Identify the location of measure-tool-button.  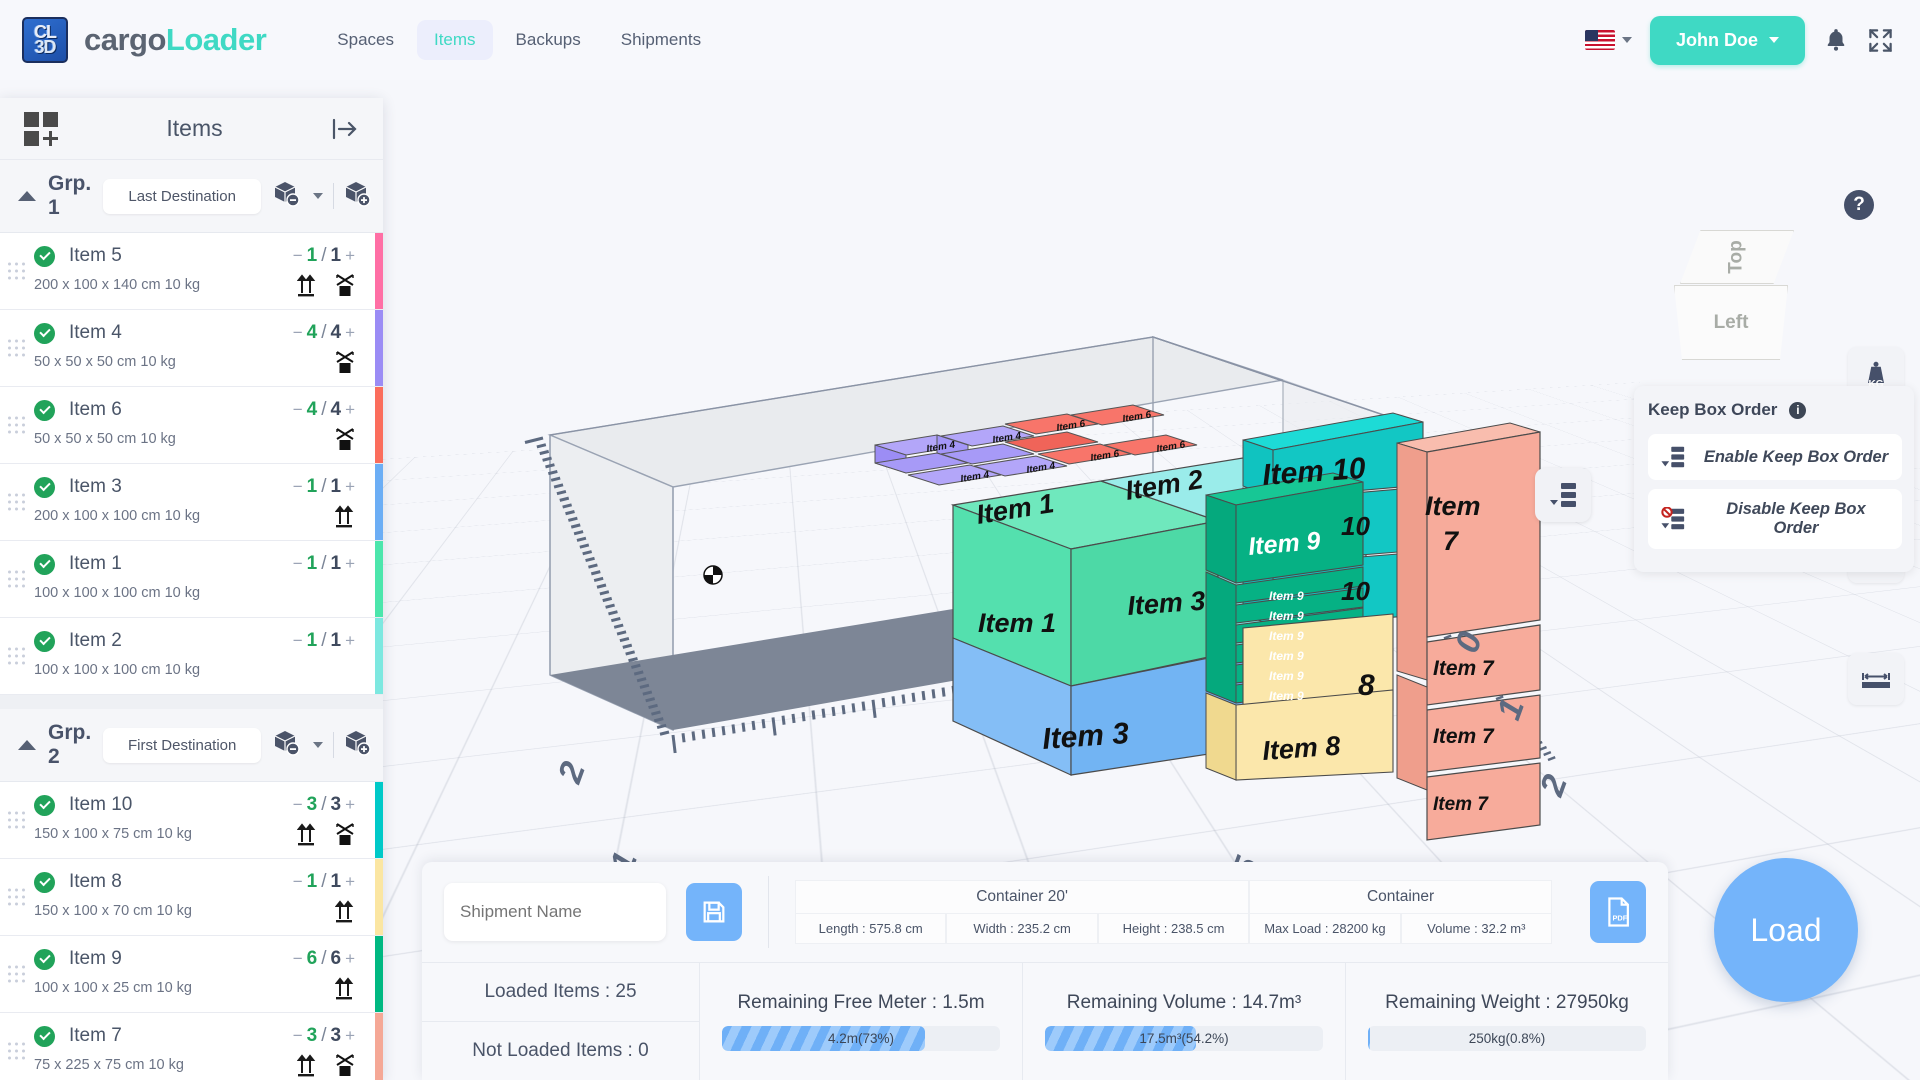
(1876, 679).